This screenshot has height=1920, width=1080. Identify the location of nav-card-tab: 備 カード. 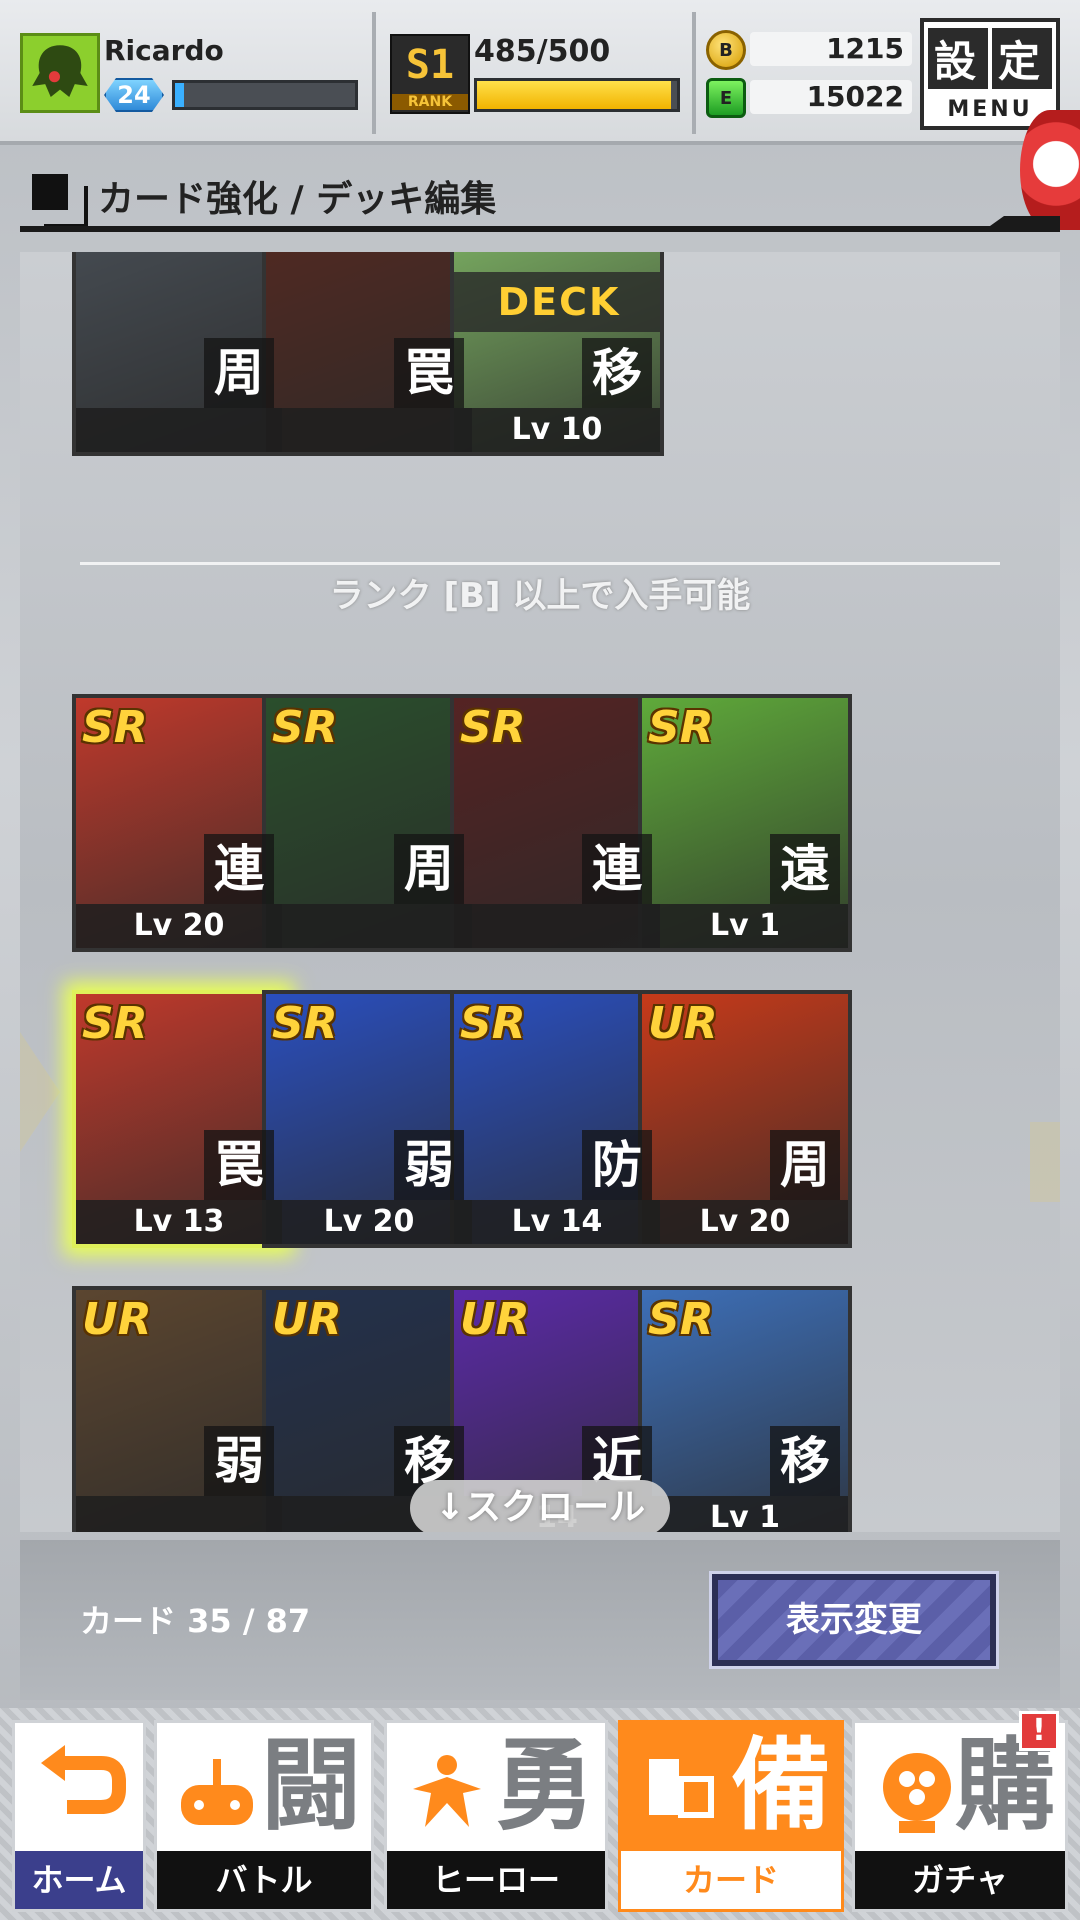
(731, 1816).